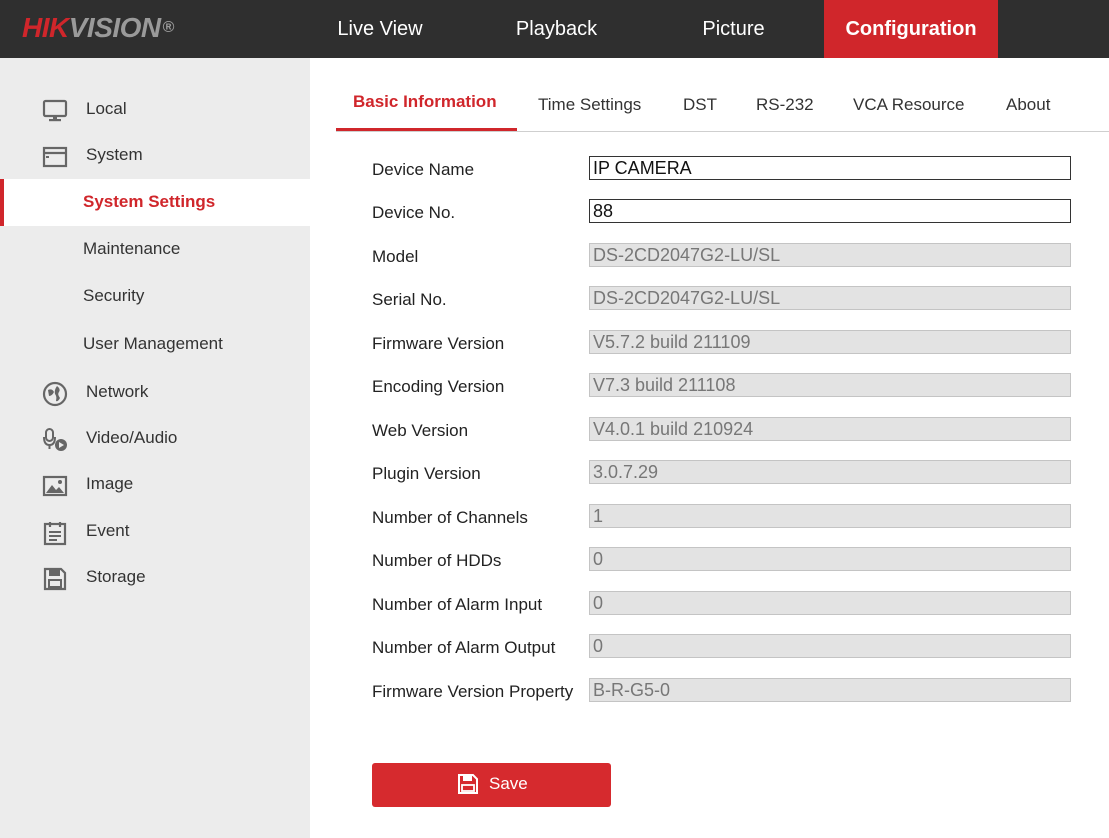  I want to click on microphone-camera-icon, so click(55, 440).